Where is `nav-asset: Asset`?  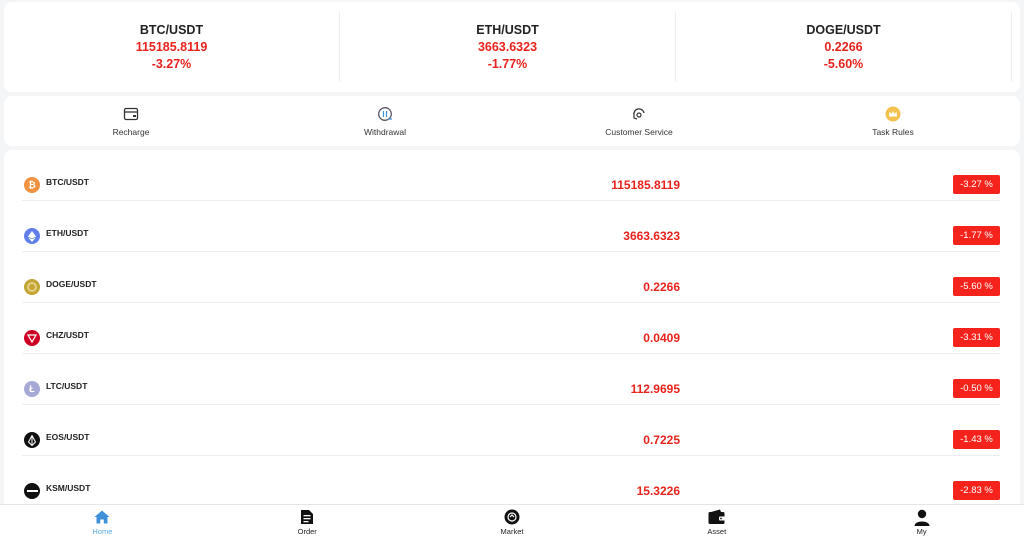 nav-asset: Asset is located at coordinates (716, 522).